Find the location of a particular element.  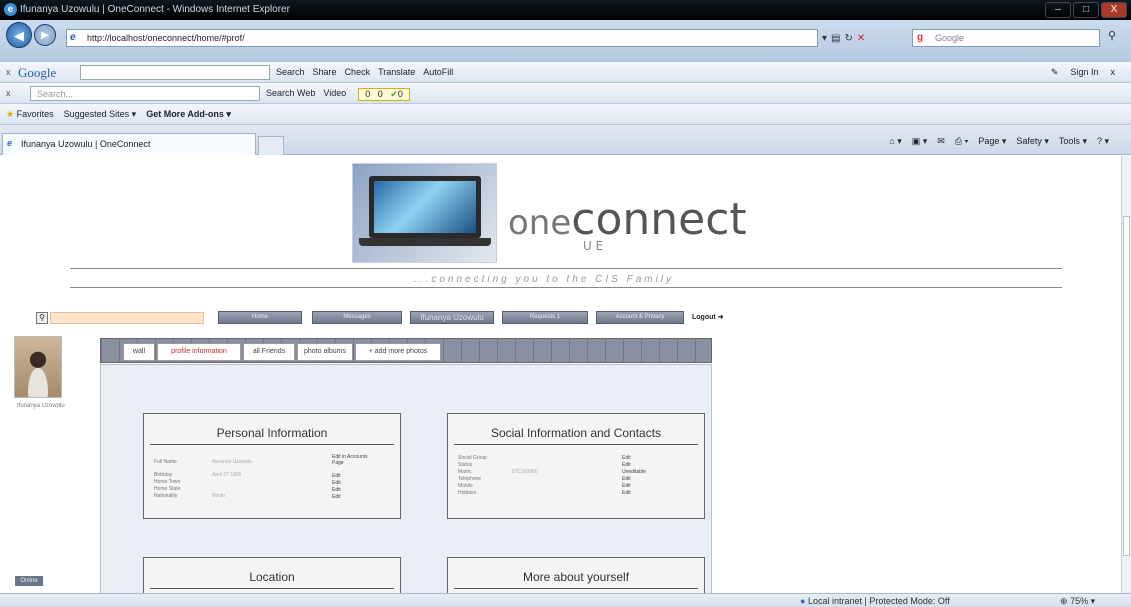

tab-add-photos: + add more photos is located at coordinates (398, 352).